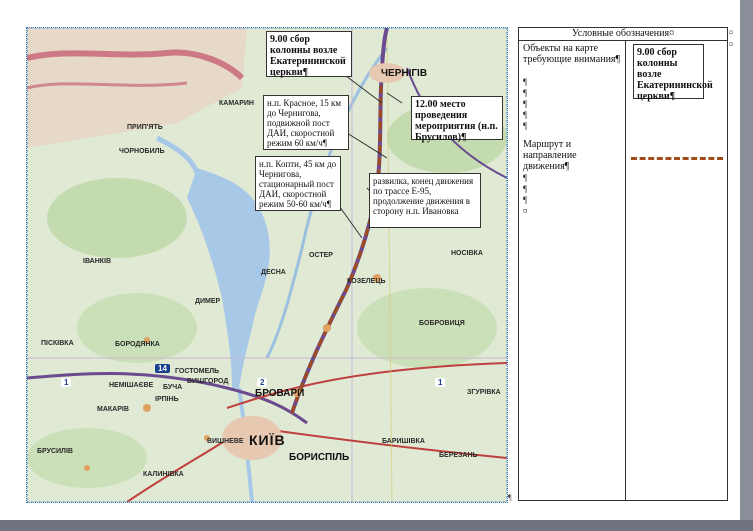 The width and height of the screenshot is (753, 531). I want to click on label-nosivka: НОСІВКА, so click(467, 253).